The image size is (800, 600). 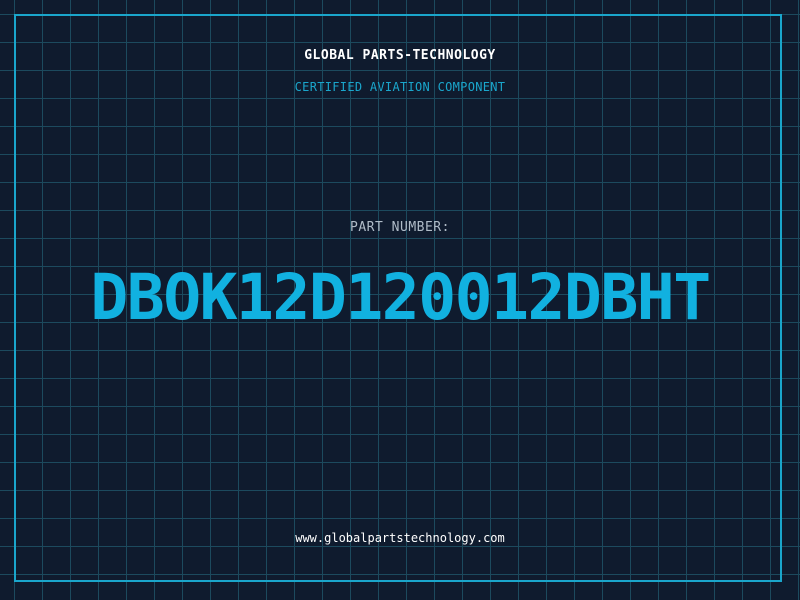 What do you see at coordinates (400, 538) in the screenshot?
I see `website-url: www.globalpartstechnology.com` at bounding box center [400, 538].